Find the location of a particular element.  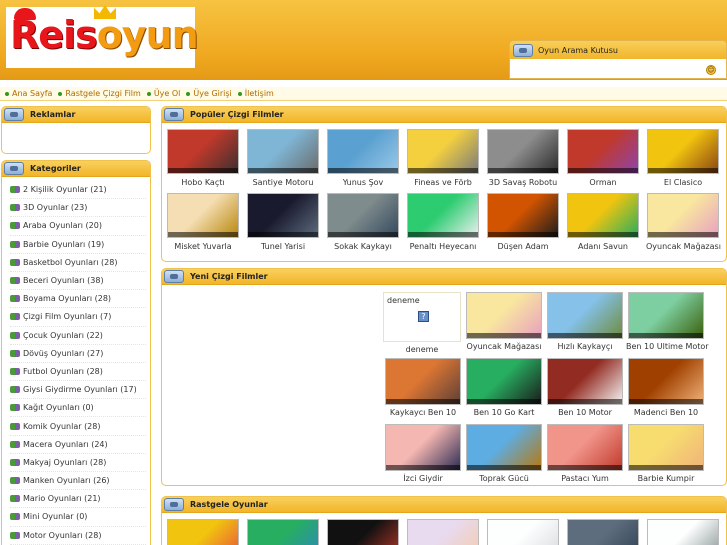

game-tile: Ben 10 Motor is located at coordinates (585, 387).